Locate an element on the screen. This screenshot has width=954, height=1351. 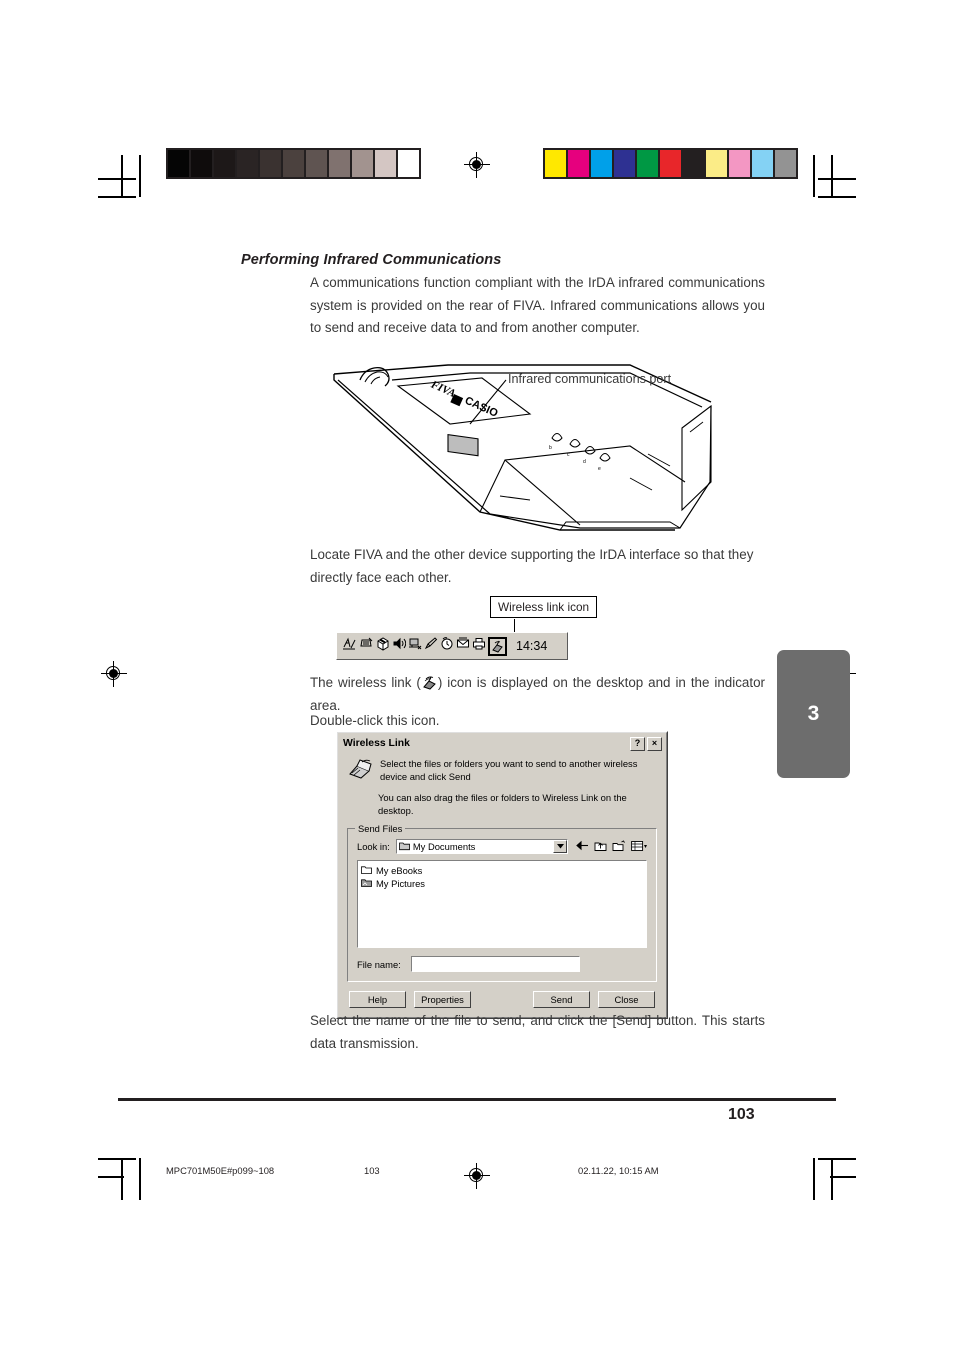
send-button: Send is located at coordinates (561, 999).